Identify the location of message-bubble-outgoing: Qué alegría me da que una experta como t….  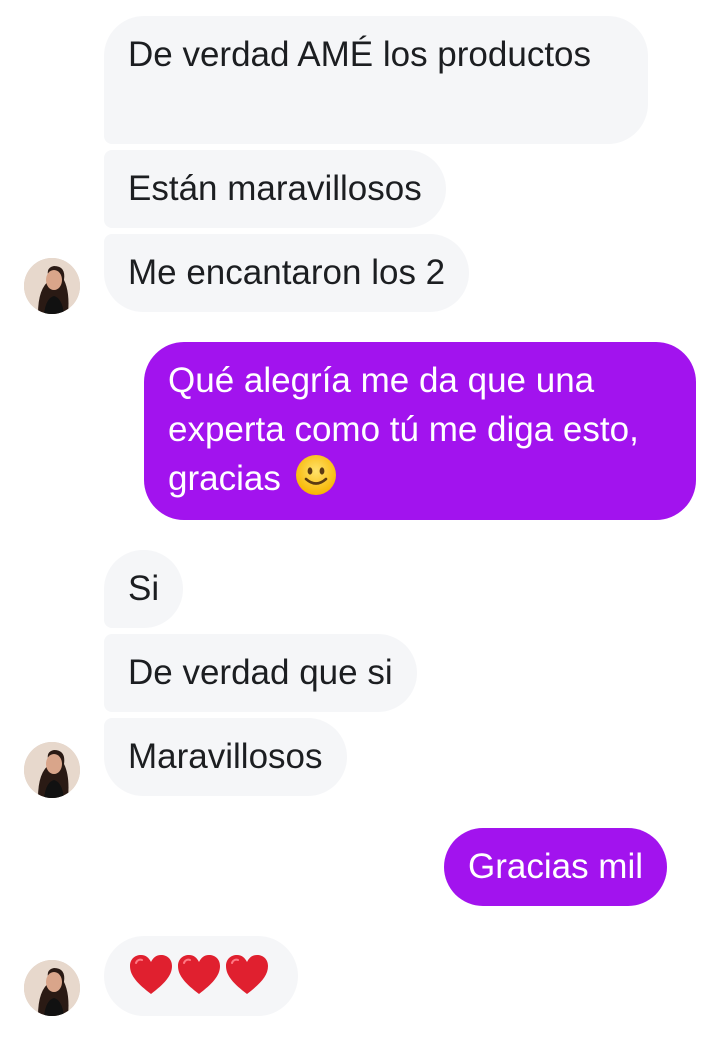
(420, 431).